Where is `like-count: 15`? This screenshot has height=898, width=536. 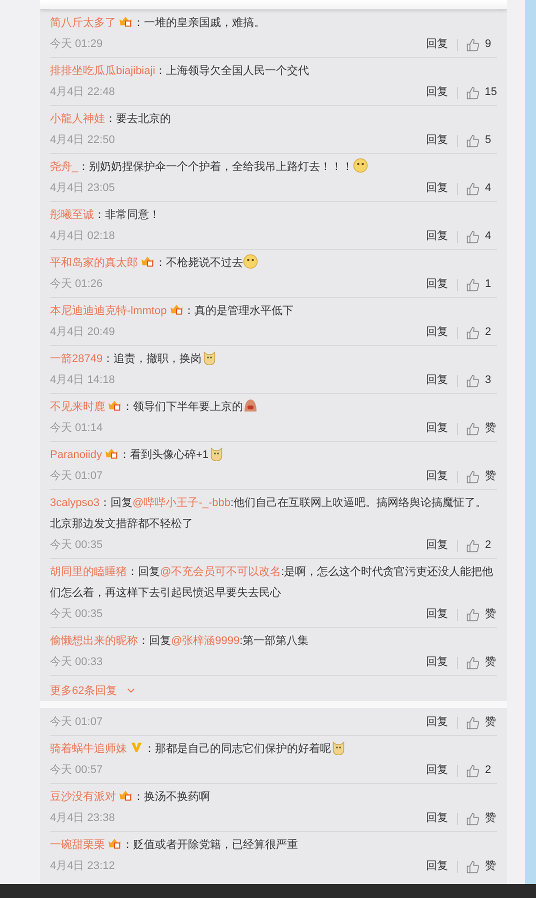 like-count: 15 is located at coordinates (490, 92).